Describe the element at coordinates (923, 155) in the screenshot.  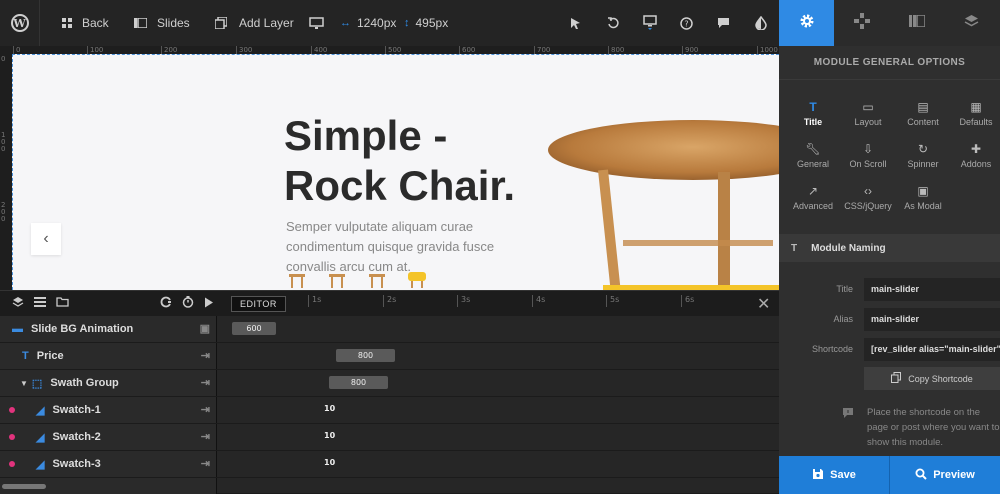
I see `option-spinner: ↻ Spinner` at that location.